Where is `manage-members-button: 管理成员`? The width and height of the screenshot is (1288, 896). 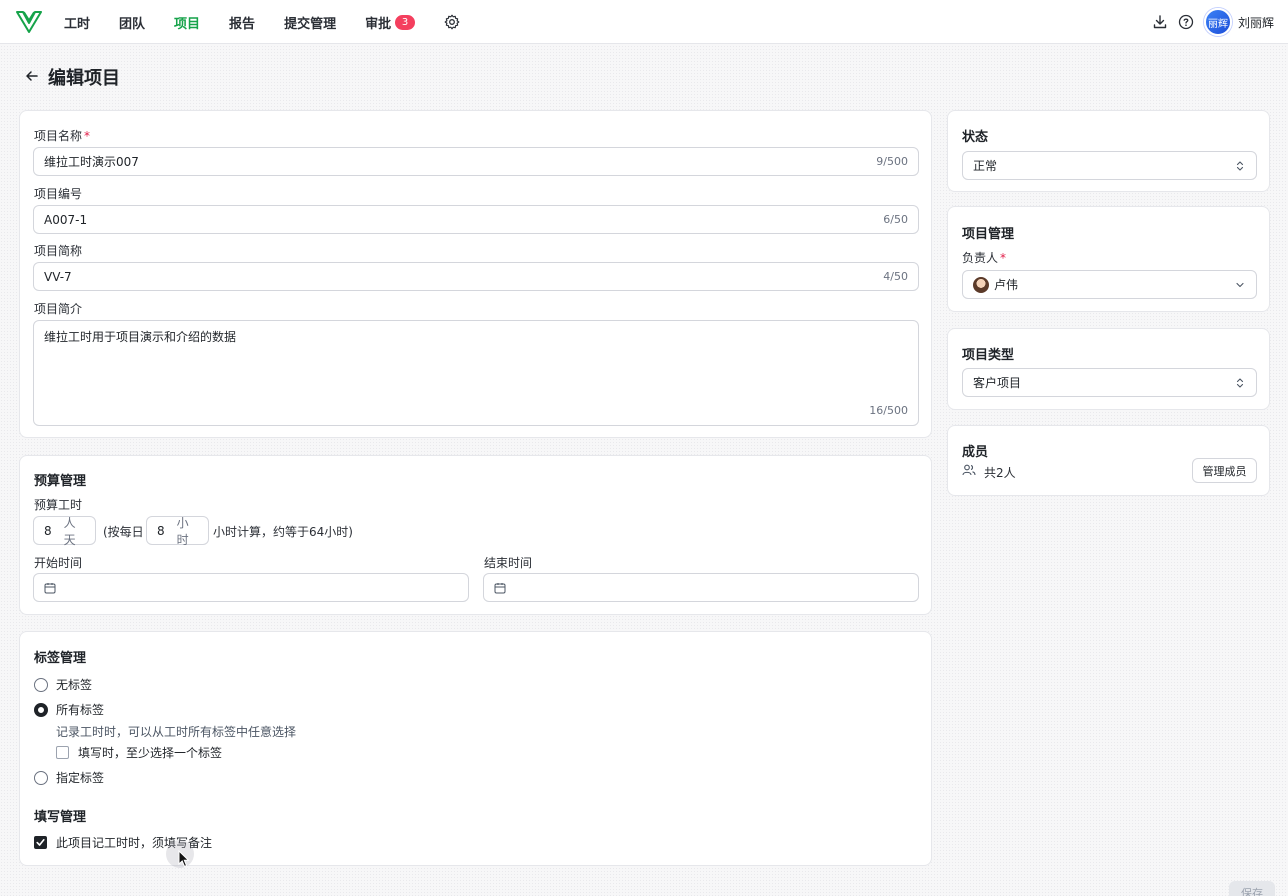
manage-members-button: 管理成员 is located at coordinates (1224, 470).